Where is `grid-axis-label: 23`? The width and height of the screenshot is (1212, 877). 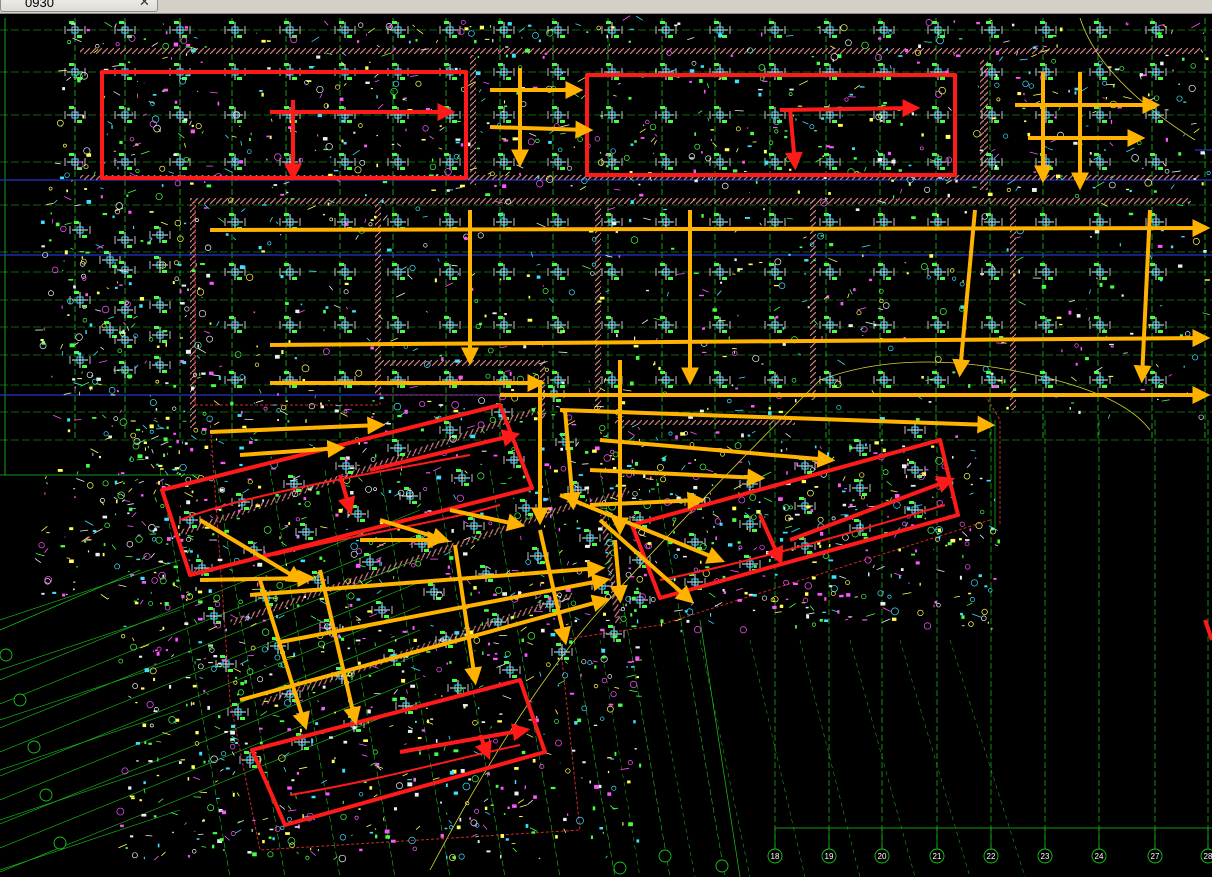 grid-axis-label: 23 is located at coordinates (1045, 856).